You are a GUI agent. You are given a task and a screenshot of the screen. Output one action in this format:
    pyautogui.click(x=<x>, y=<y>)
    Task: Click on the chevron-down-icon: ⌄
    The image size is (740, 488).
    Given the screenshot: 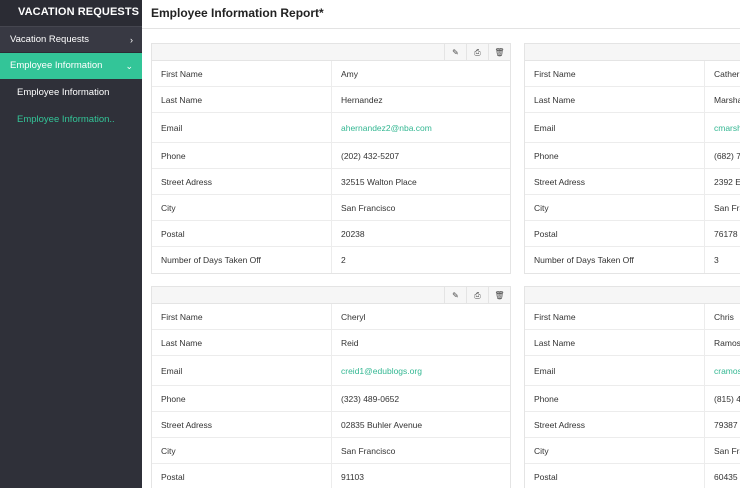 What is the action you would take?
    pyautogui.click(x=129, y=66)
    